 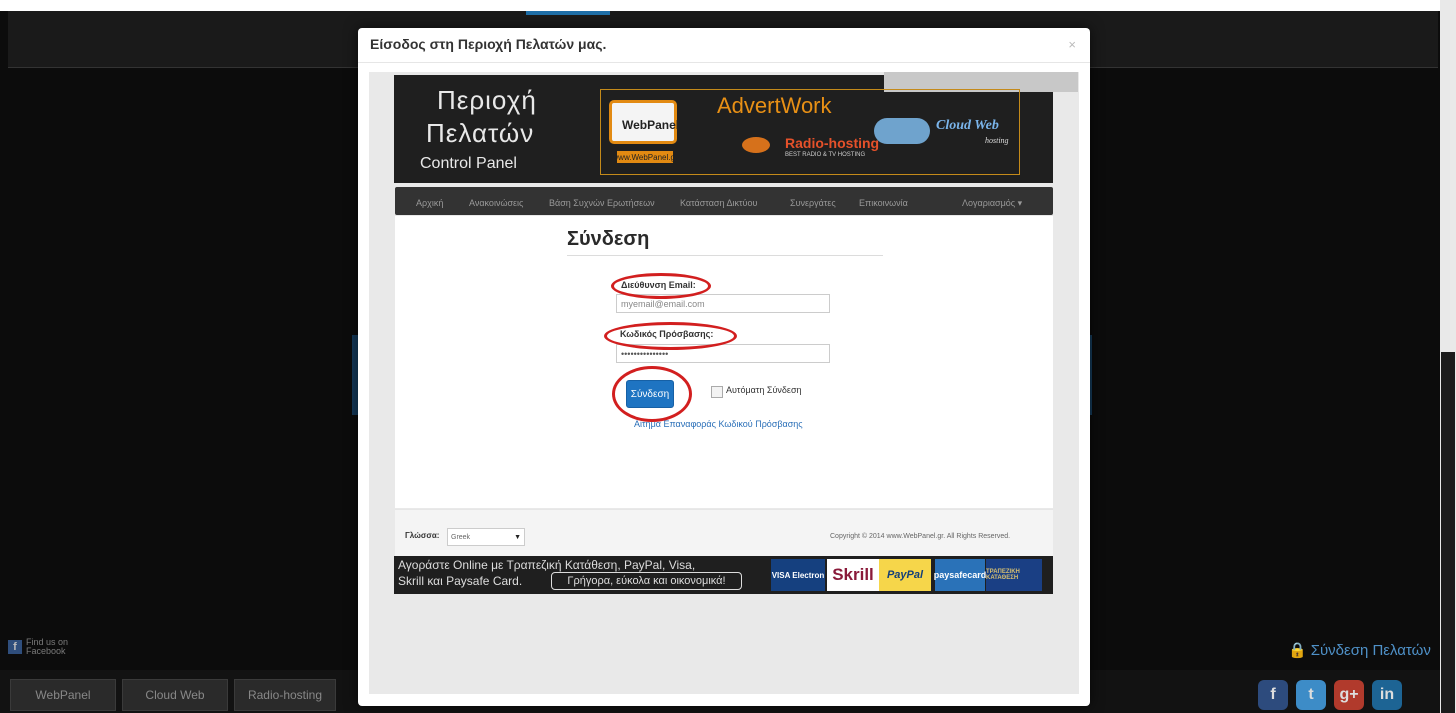 What do you see at coordinates (774, 105) in the screenshot?
I see `advertwork-logo: AdvertWork` at bounding box center [774, 105].